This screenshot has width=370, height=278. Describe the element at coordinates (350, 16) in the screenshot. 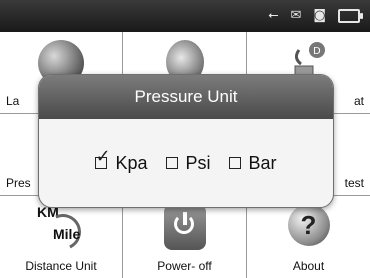

I see `battery-icon` at that location.